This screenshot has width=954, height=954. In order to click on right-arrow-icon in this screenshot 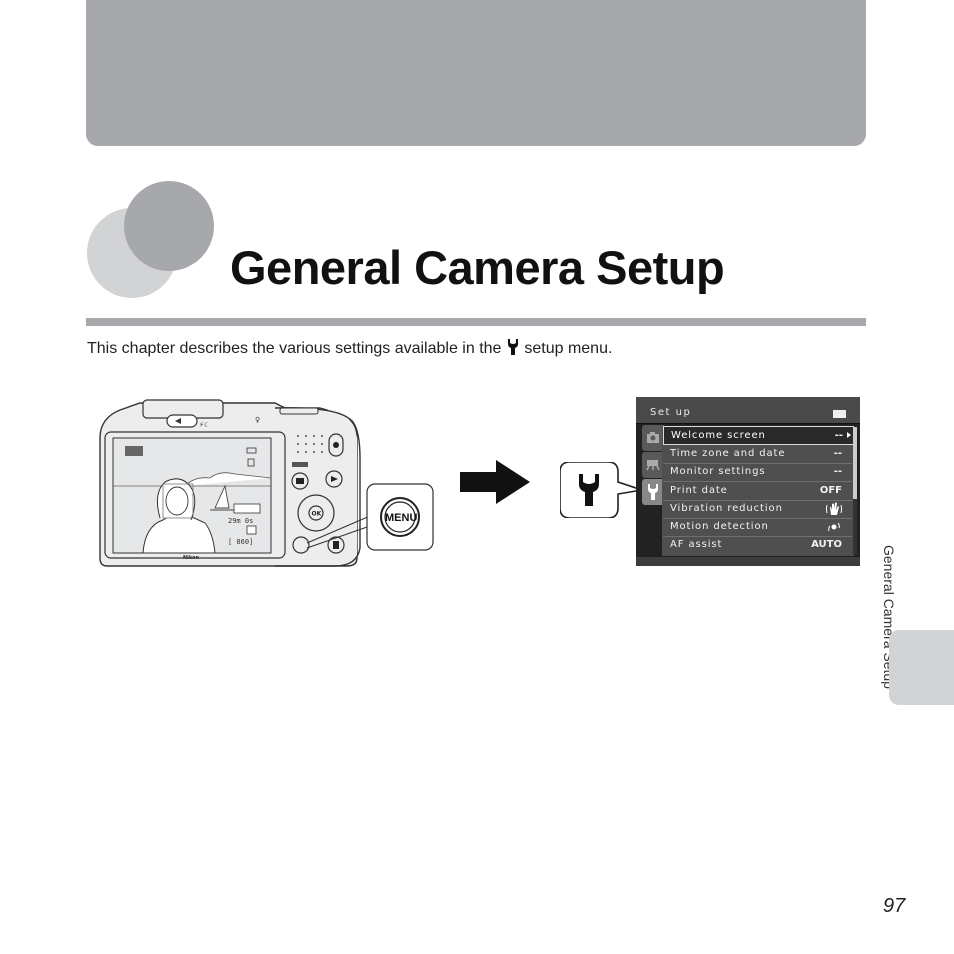, I will do `click(495, 482)`.